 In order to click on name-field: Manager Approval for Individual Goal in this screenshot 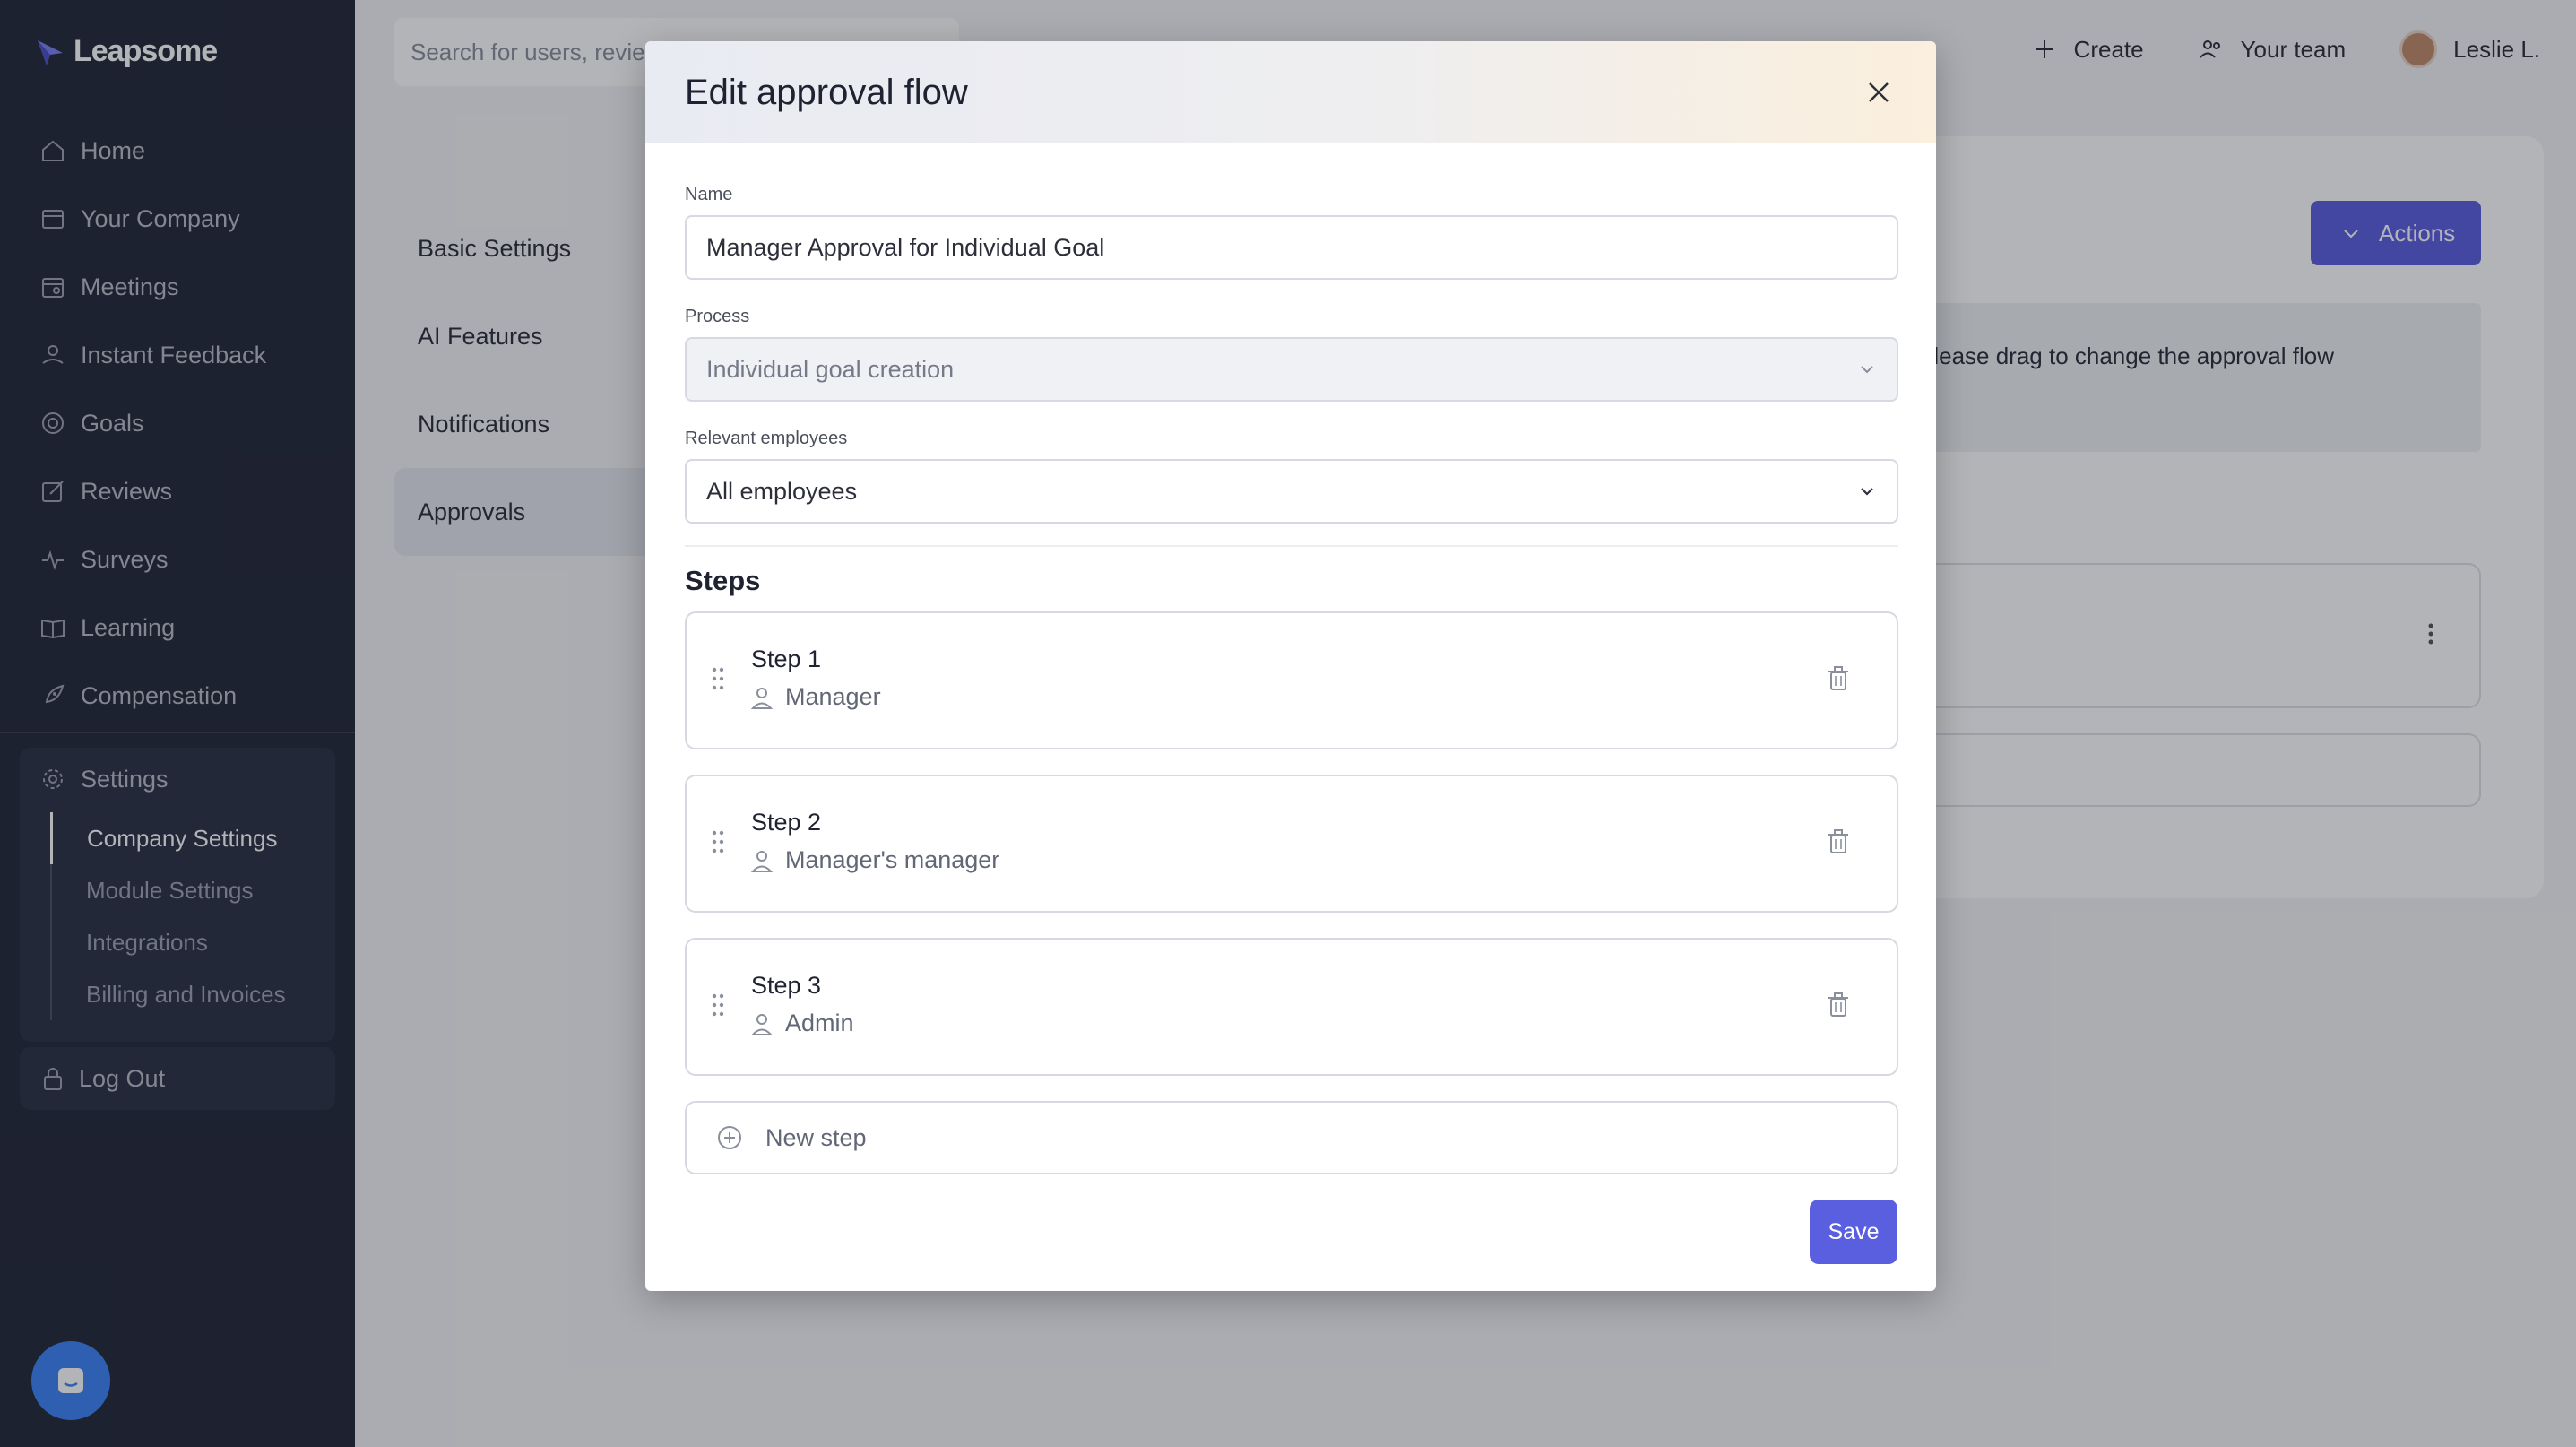, I will do `click(1291, 248)`.